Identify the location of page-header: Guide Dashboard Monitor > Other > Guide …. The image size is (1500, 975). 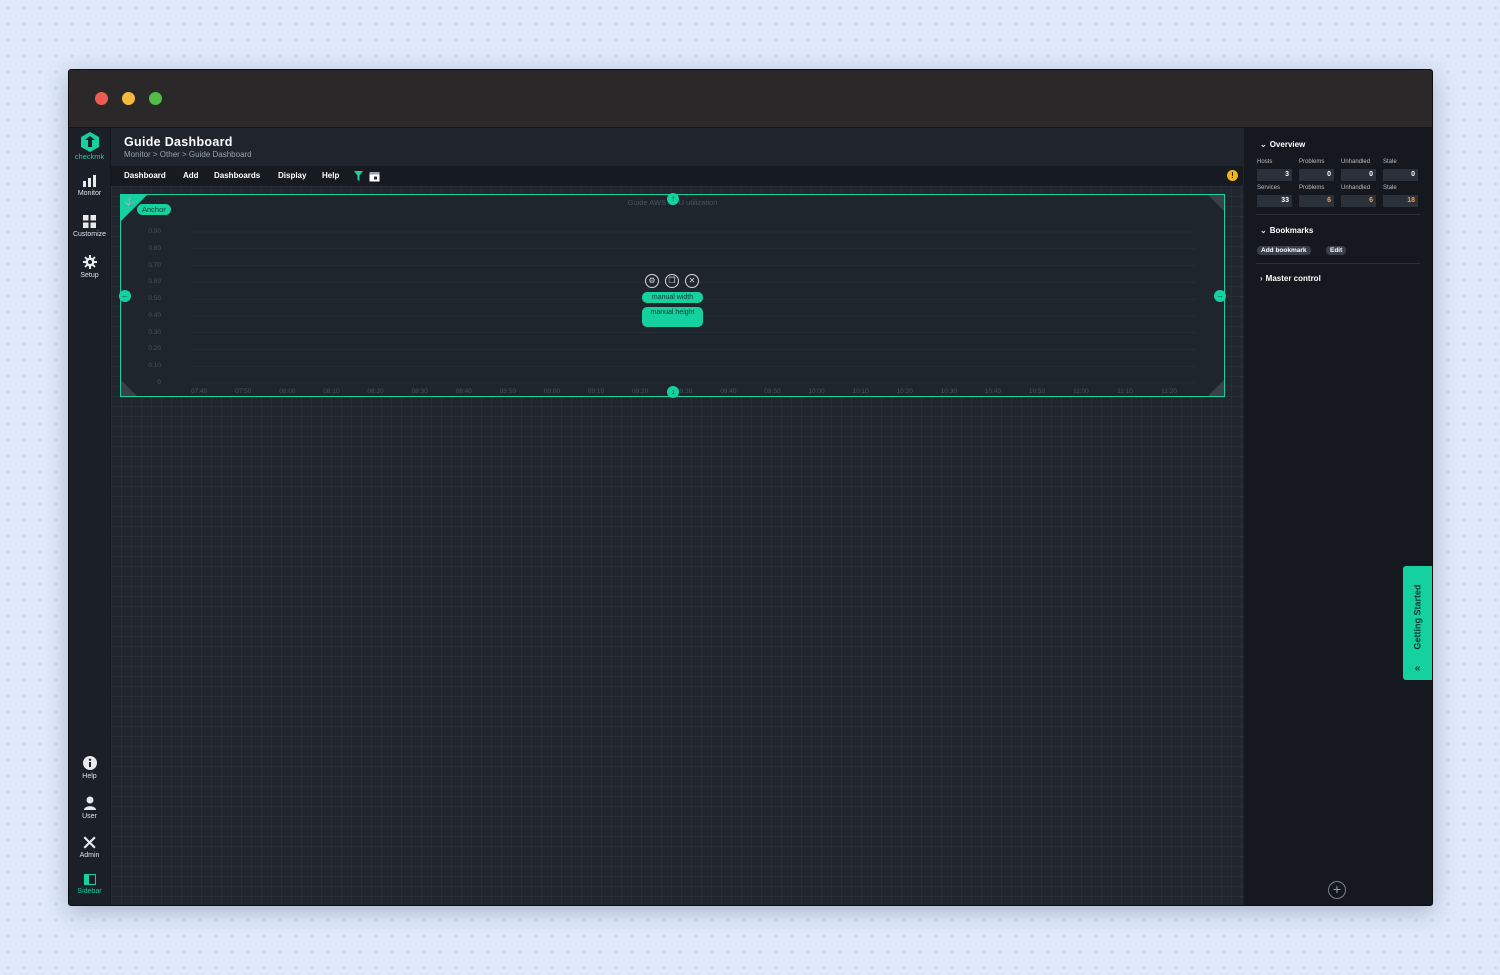
(677, 147).